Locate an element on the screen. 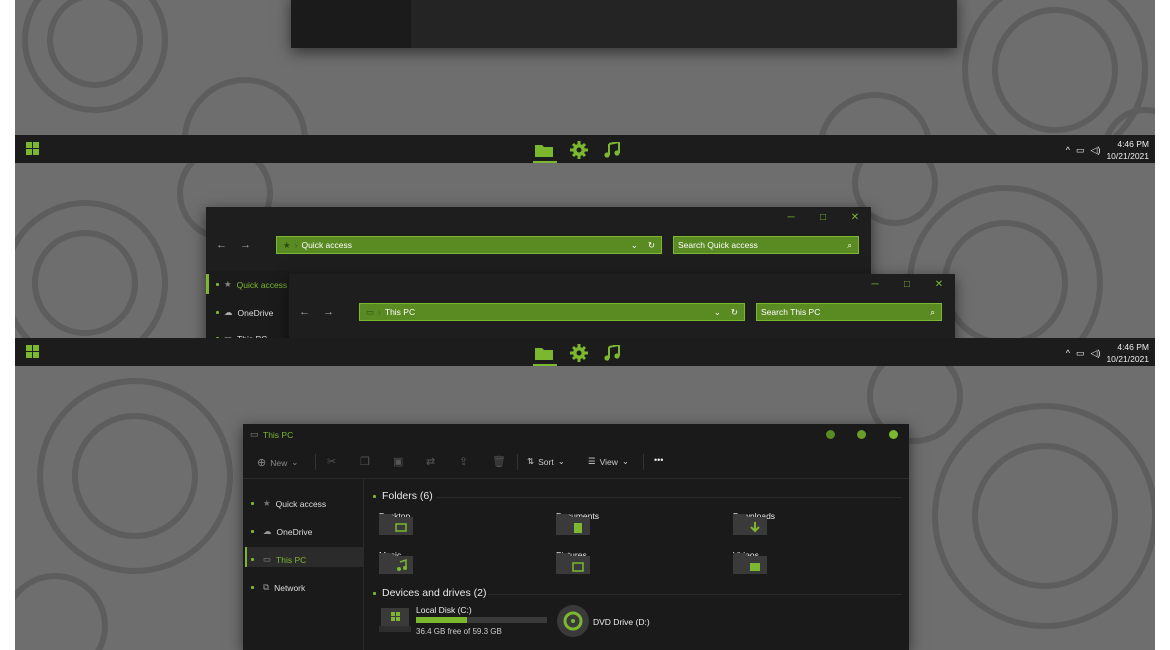 Image resolution: width=1170 pixels, height=650 pixels. drive-usage-bar is located at coordinates (481, 620).